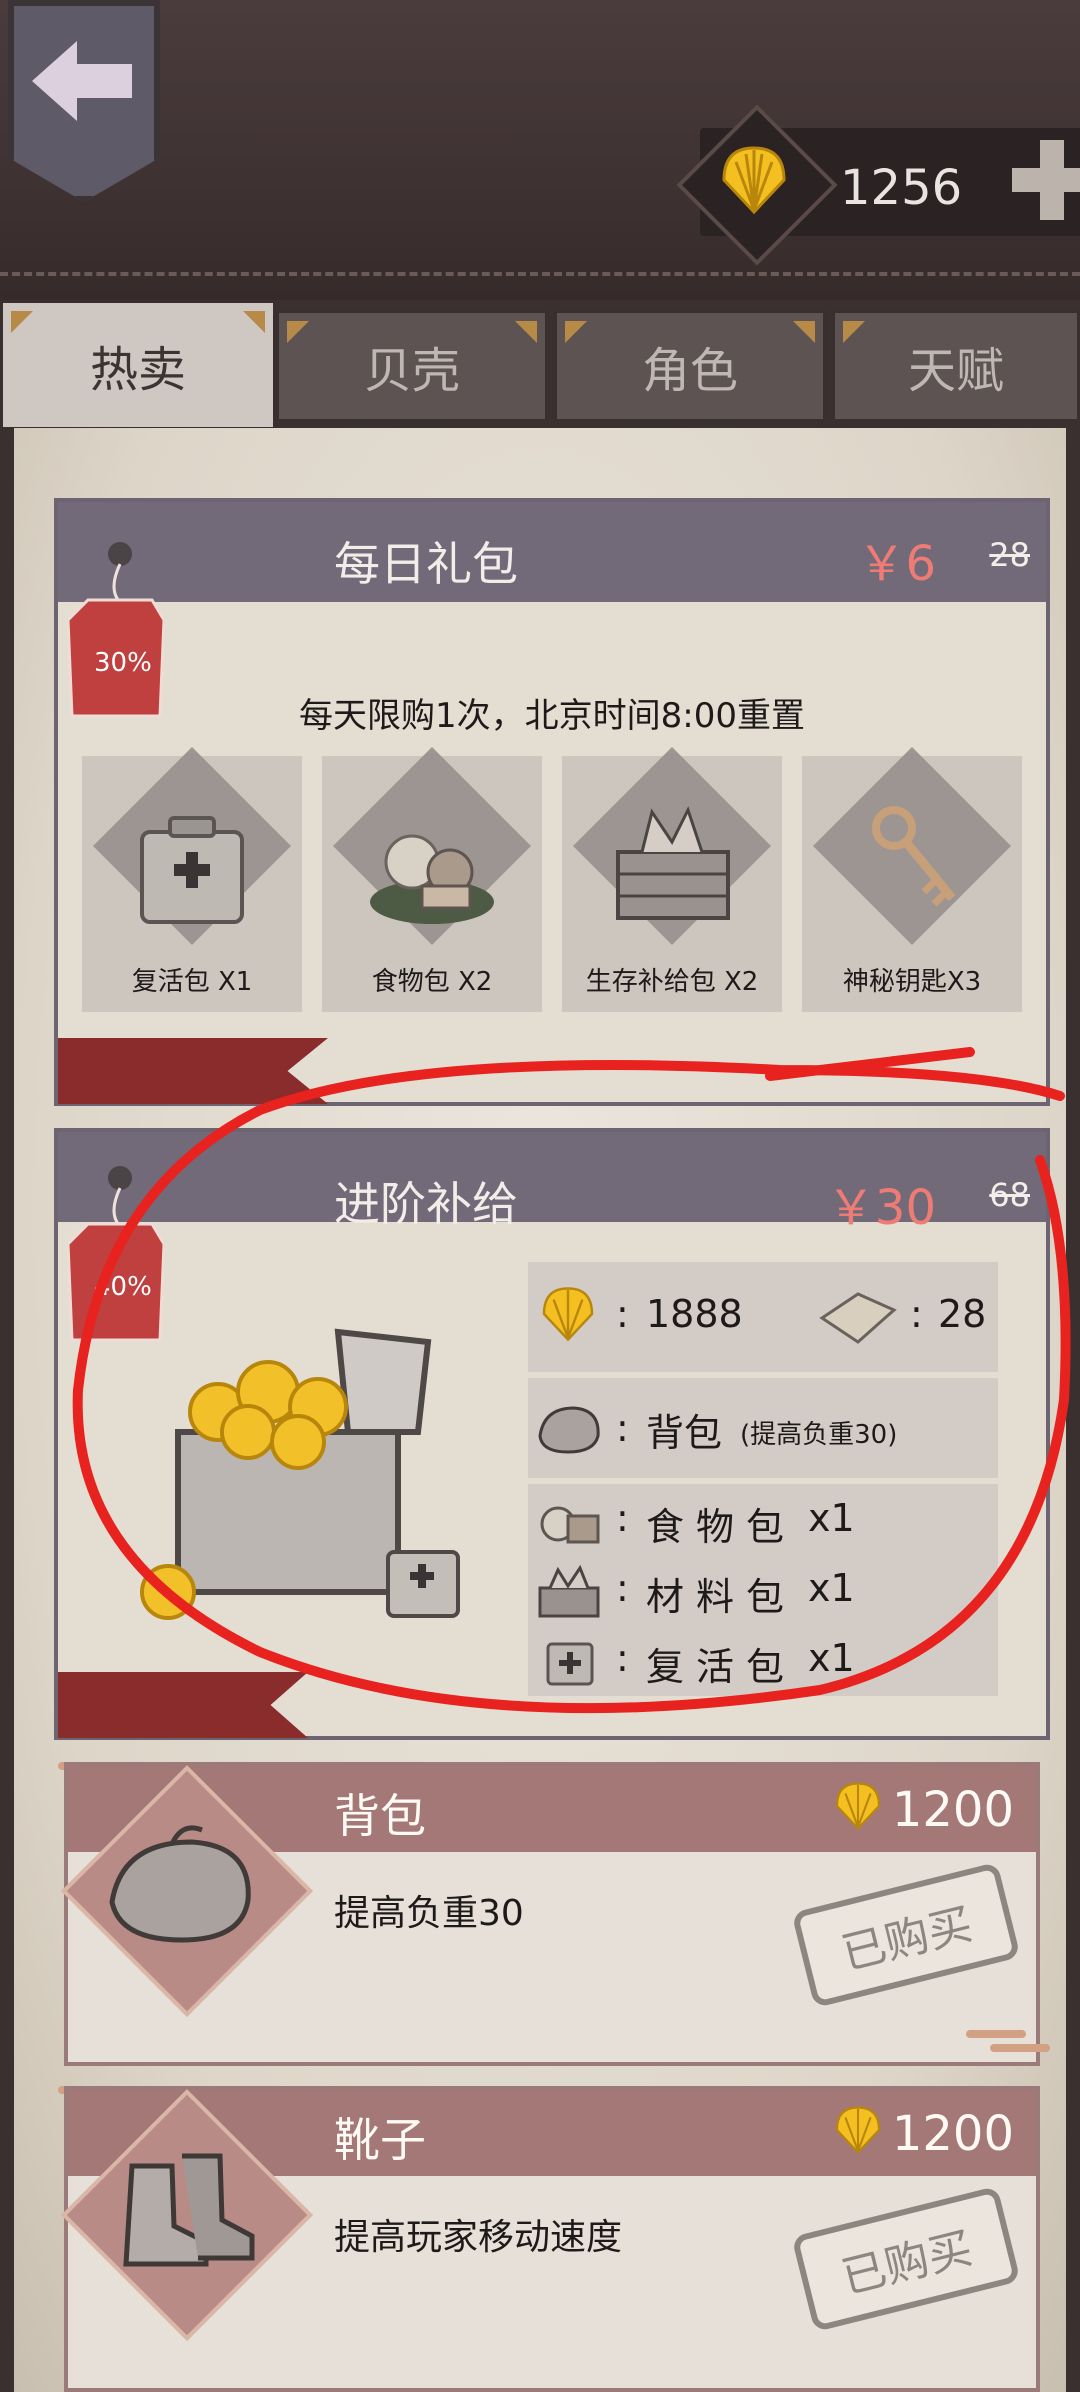 Image resolution: width=1080 pixels, height=2392 pixels. What do you see at coordinates (881, 1203) in the screenshot?
I see `advanced-pack-price: ￥30` at bounding box center [881, 1203].